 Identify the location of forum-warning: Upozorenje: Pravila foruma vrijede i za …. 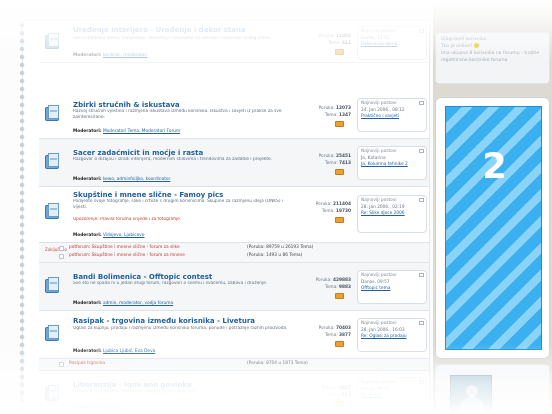
(127, 219).